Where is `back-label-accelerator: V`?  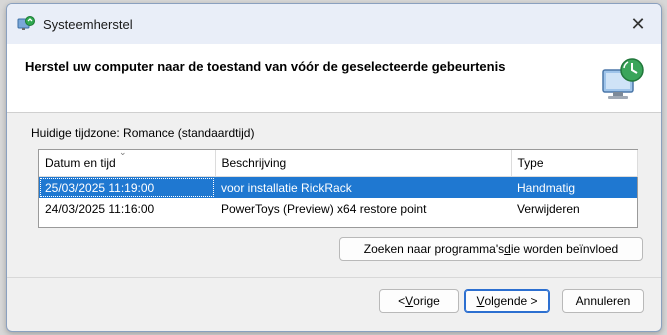
back-label-accelerator: V is located at coordinates (409, 301).